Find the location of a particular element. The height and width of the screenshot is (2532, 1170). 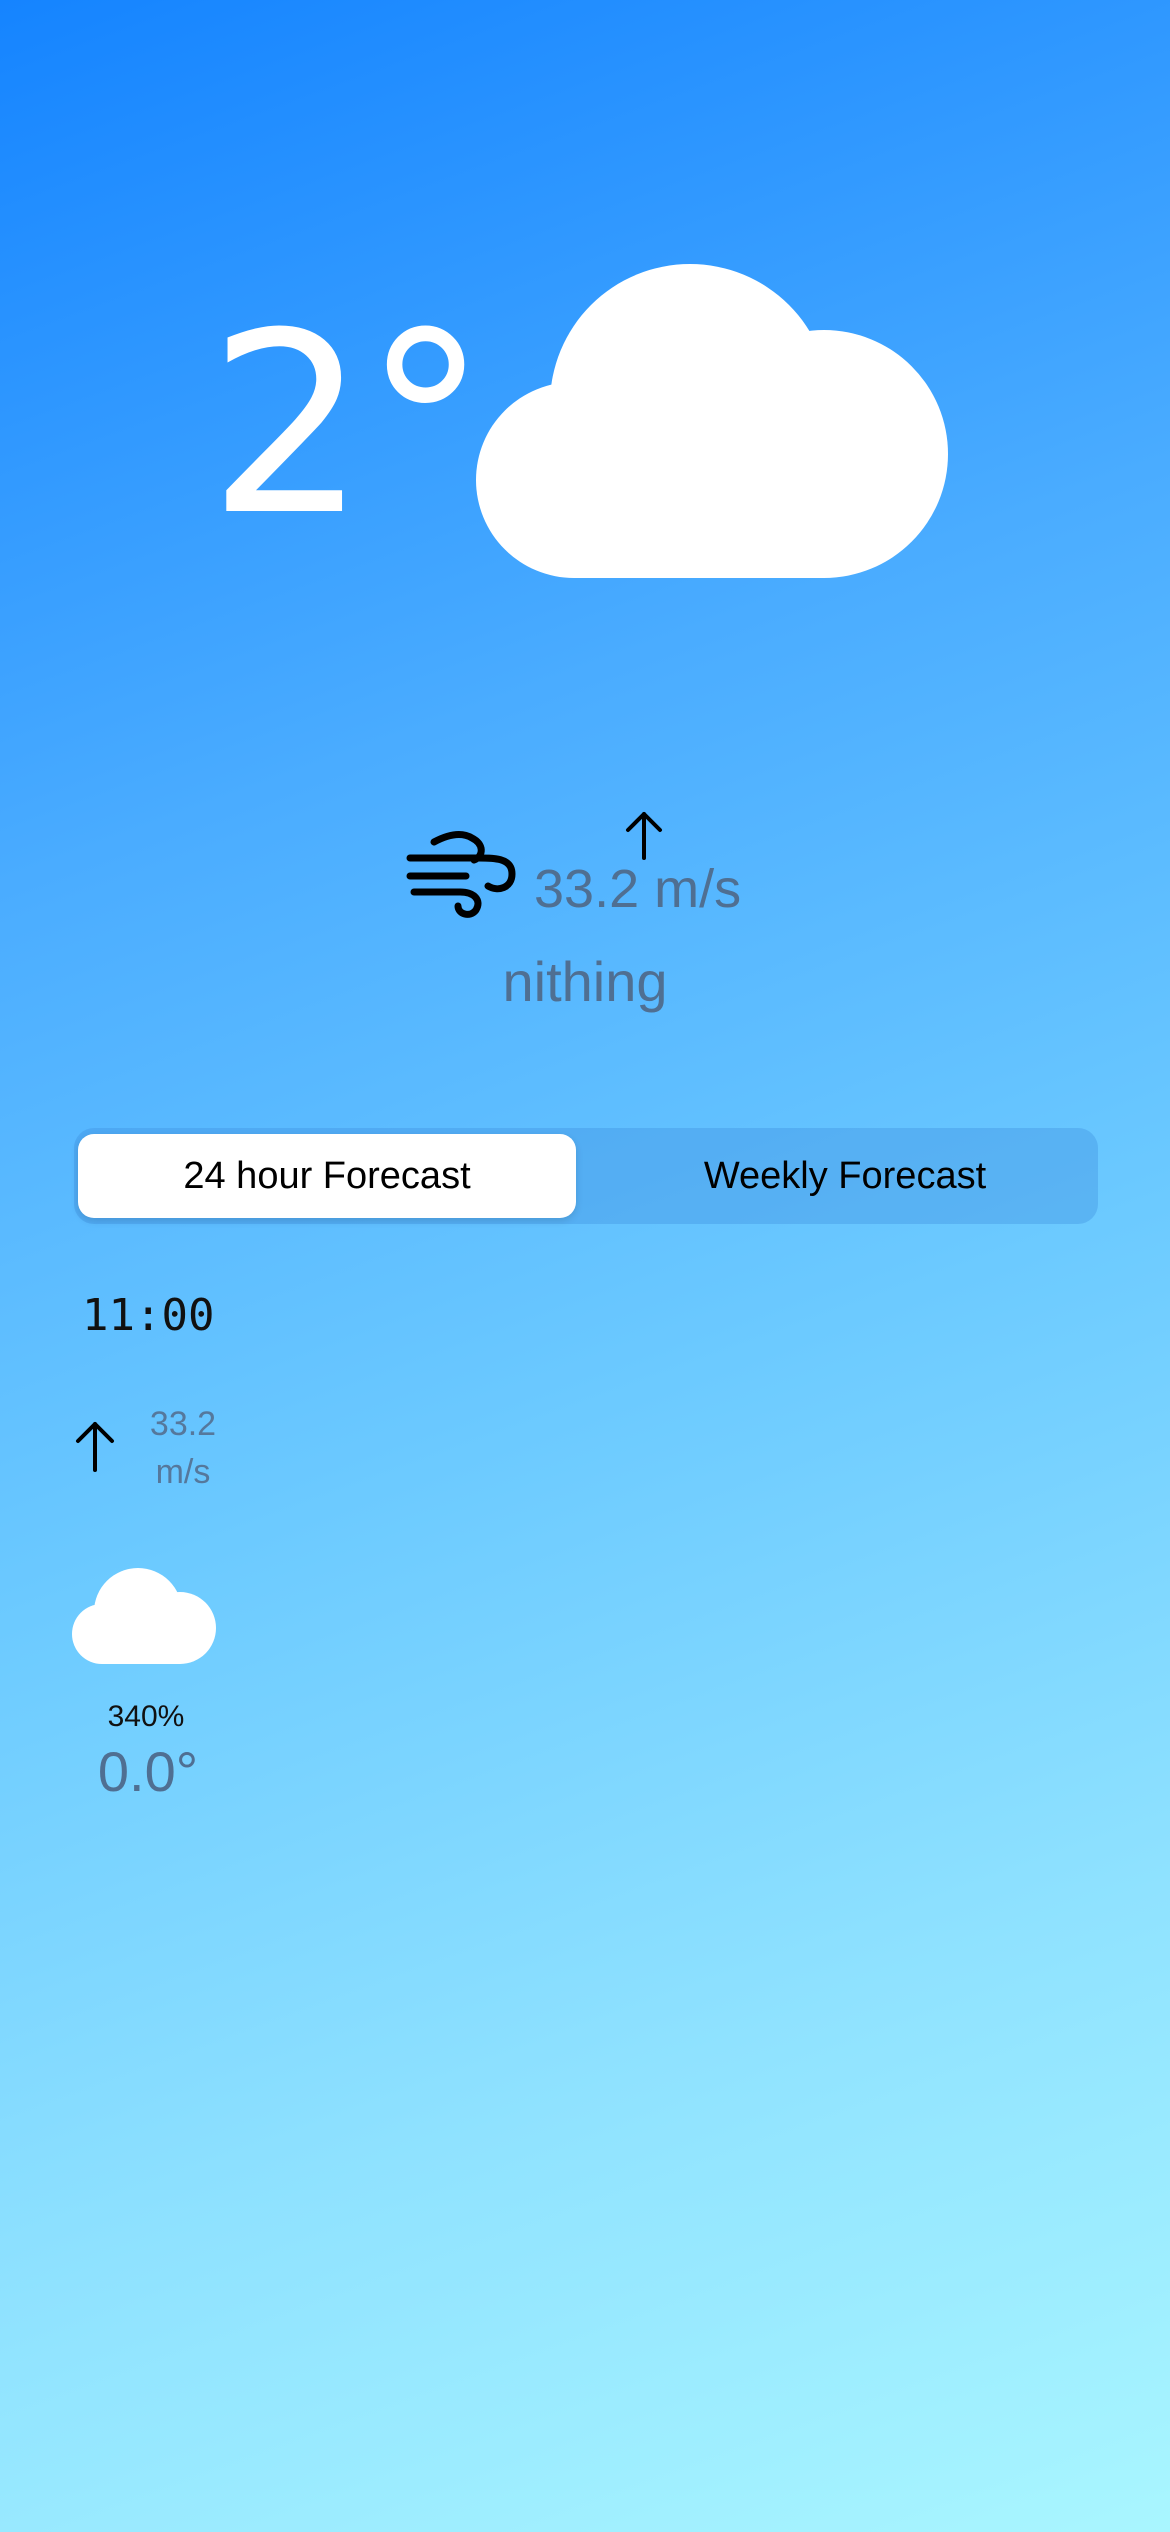

hour-wind-speed: 33.2 m/s is located at coordinates (183, 1448).